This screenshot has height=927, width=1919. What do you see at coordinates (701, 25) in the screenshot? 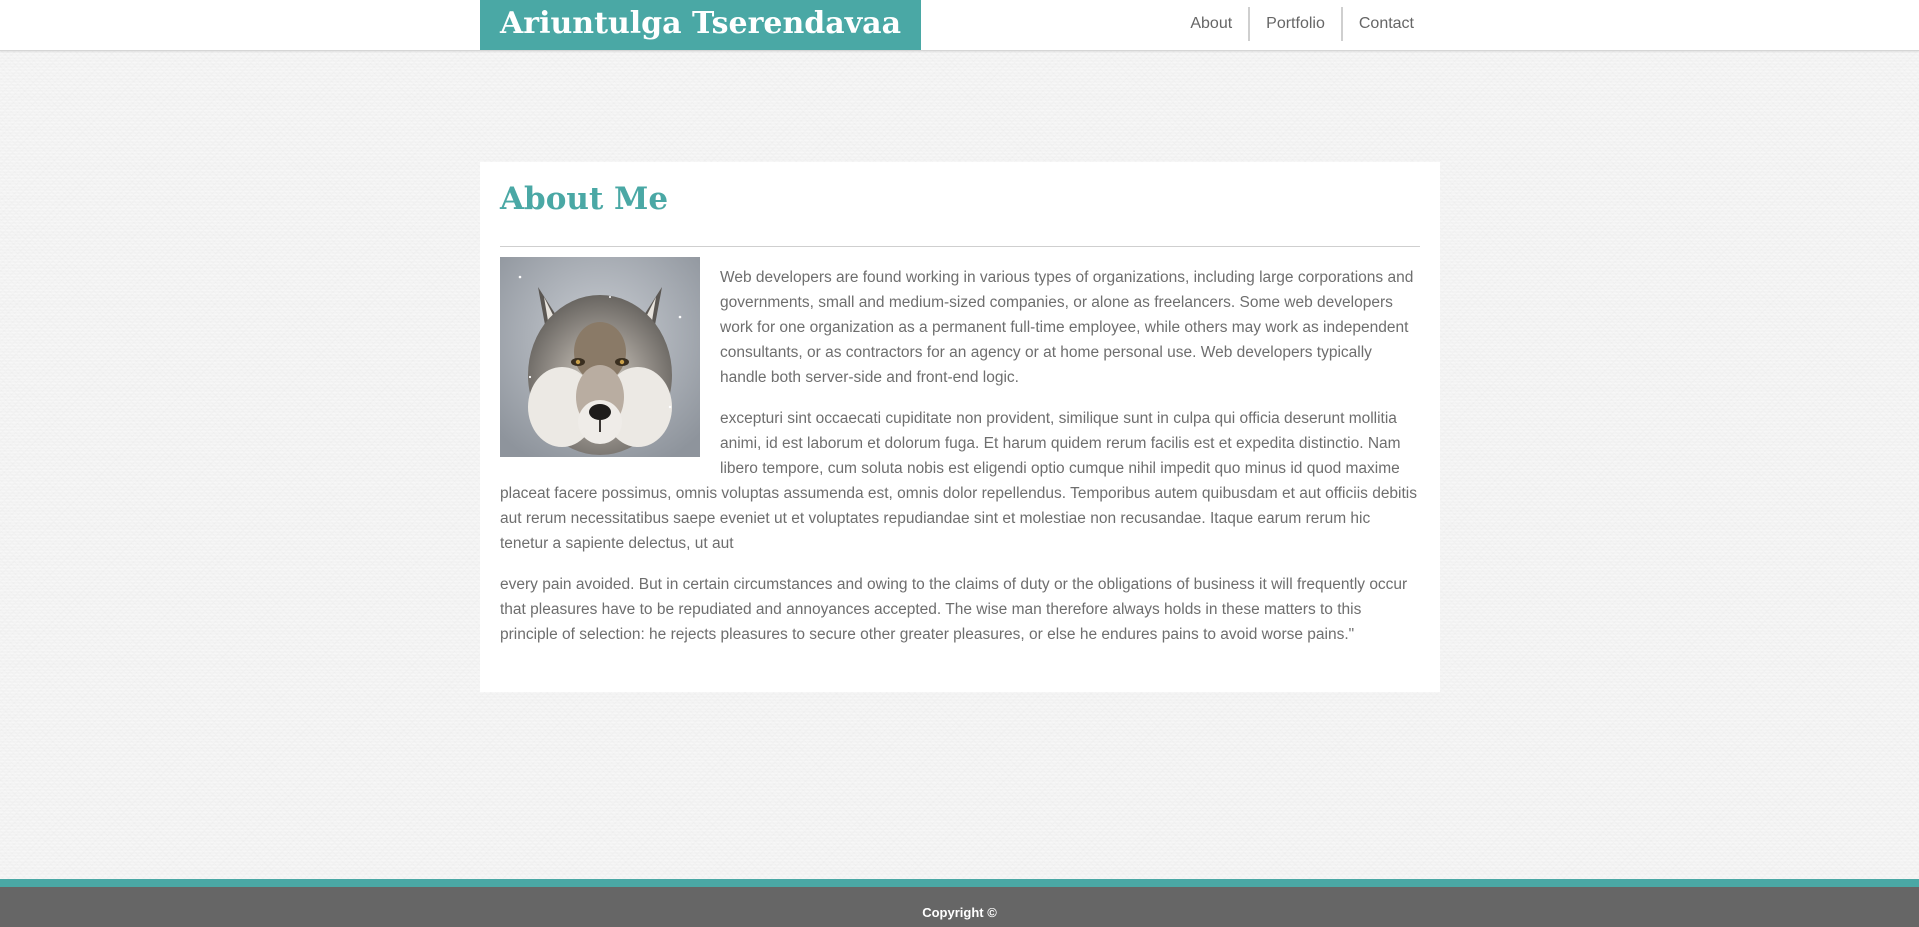
I see `site-title: Ariuntulga Tserendavaa` at bounding box center [701, 25].